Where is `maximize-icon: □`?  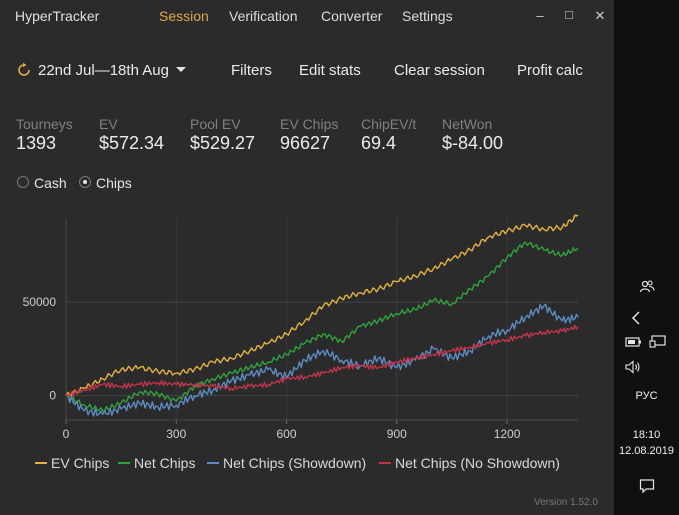 maximize-icon: □ is located at coordinates (569, 14).